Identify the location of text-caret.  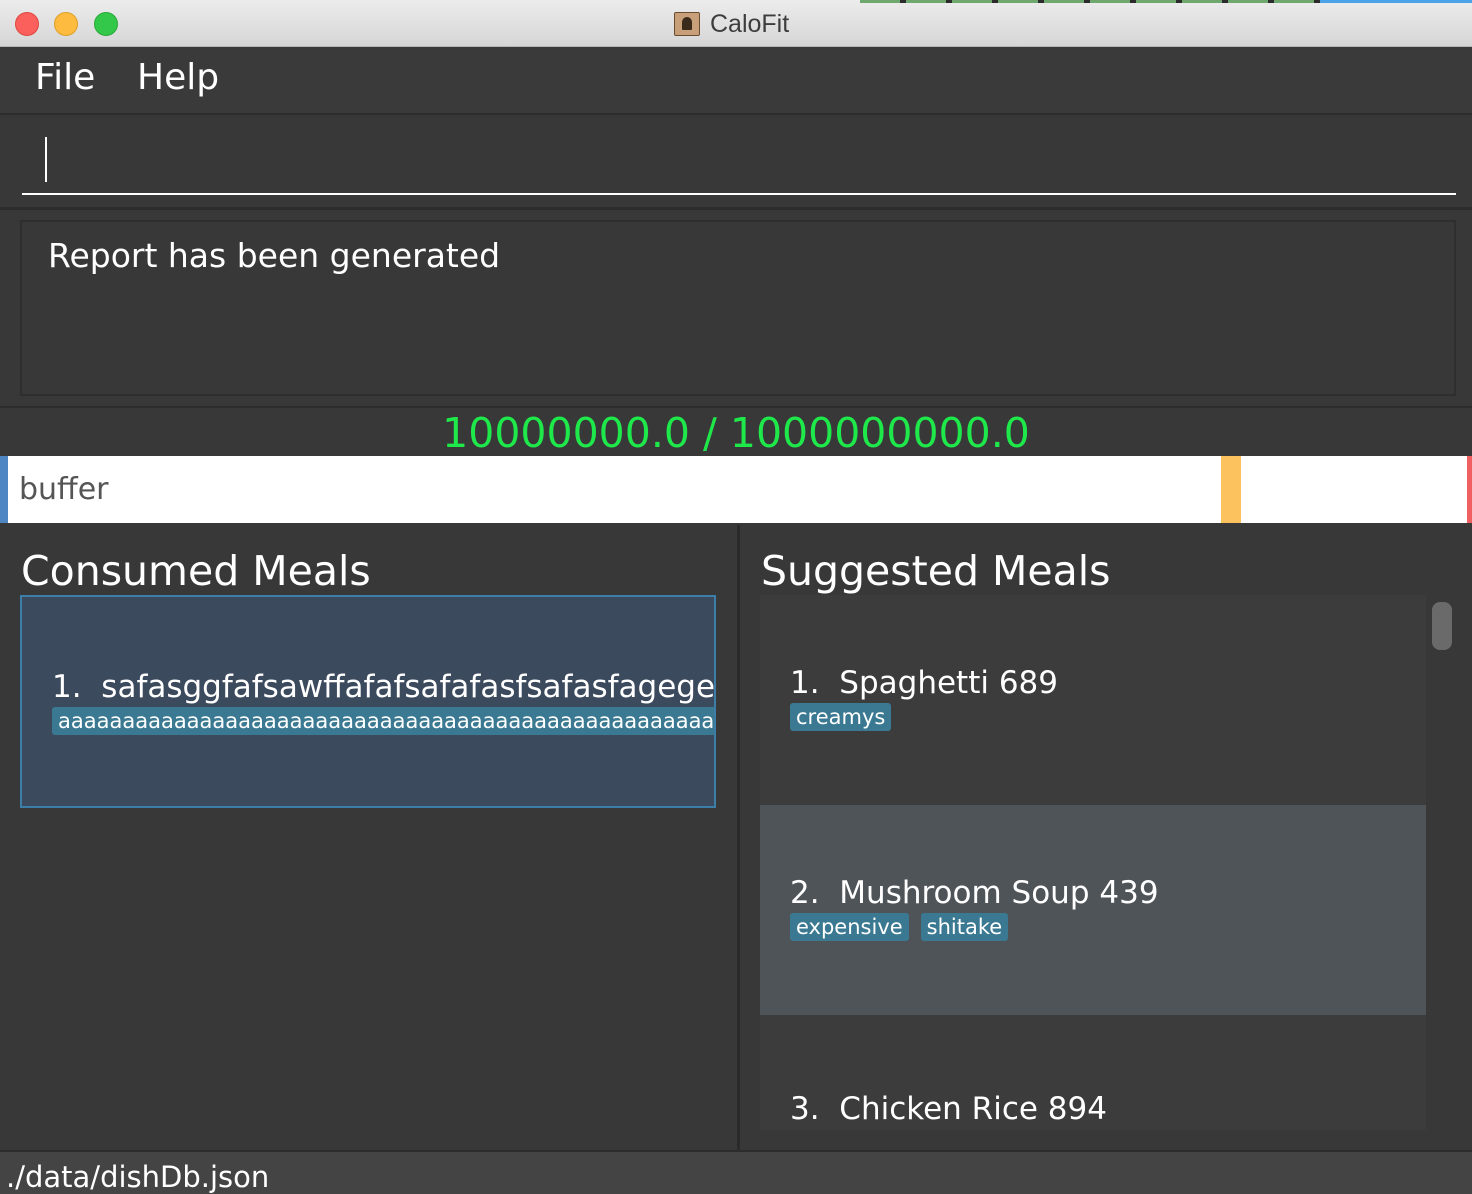
(46, 159).